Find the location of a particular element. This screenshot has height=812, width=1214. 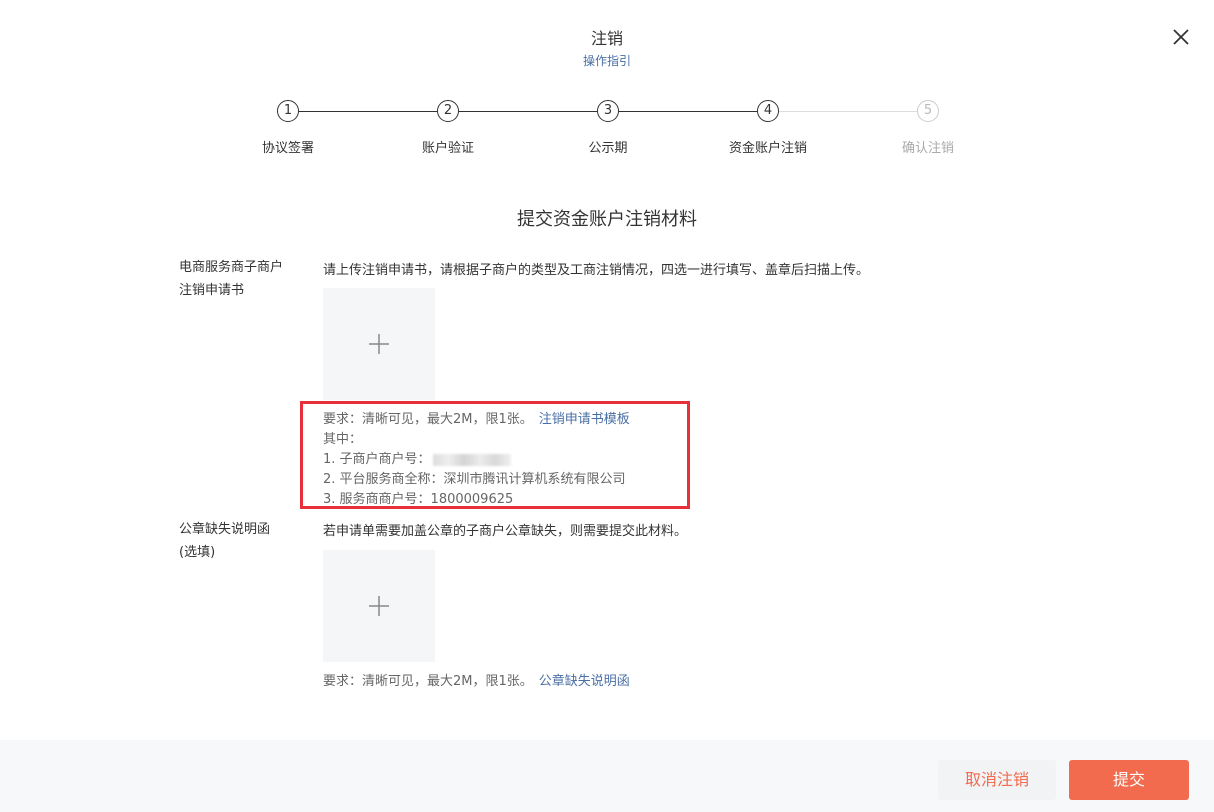

seal-missing-form-label: 公章缺失说明函 (选填) is located at coordinates (244, 541).